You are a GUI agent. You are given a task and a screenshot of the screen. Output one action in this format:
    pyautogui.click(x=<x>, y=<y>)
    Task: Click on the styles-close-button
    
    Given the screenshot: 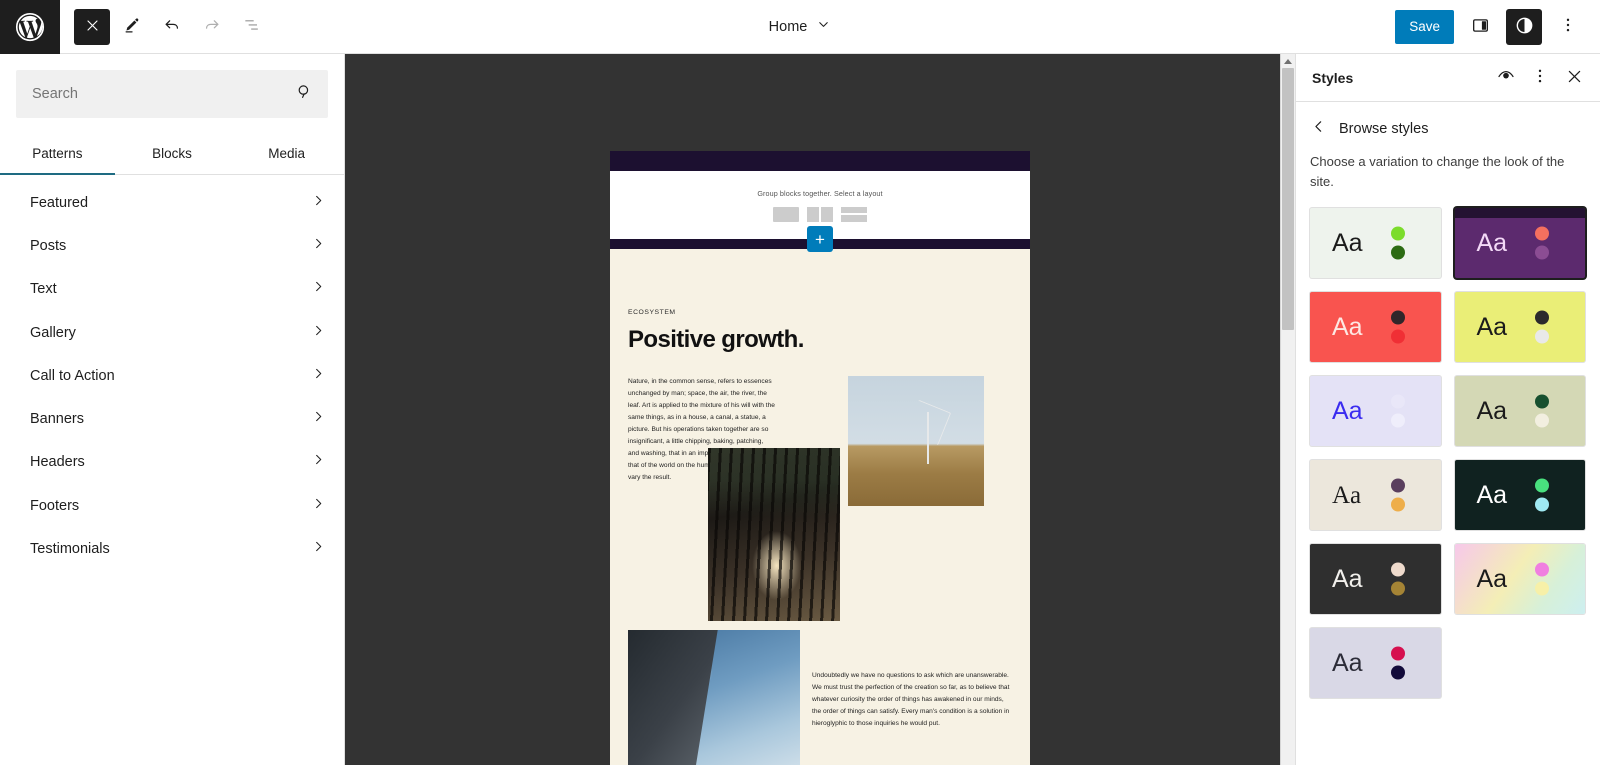 What is the action you would take?
    pyautogui.click(x=1574, y=78)
    